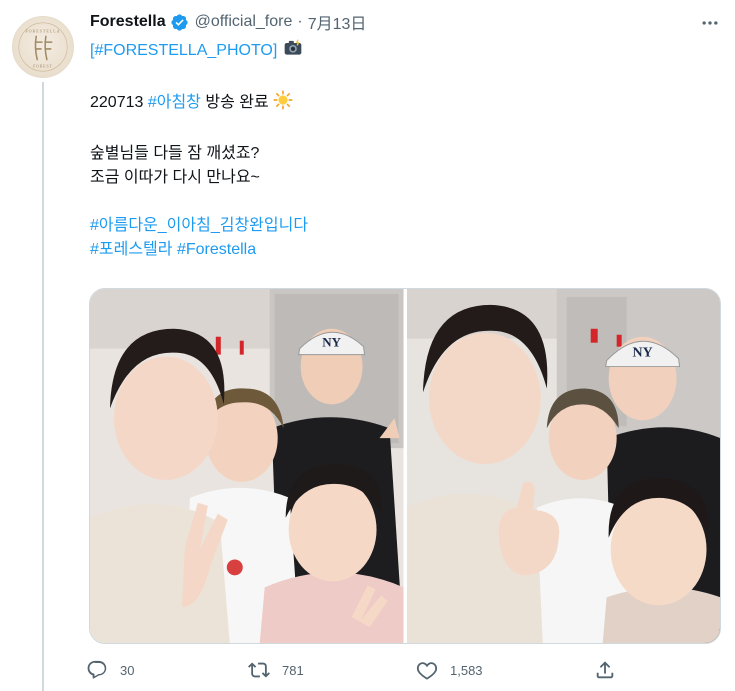 This screenshot has width=735, height=691. Describe the element at coordinates (405, 104) in the screenshot. I see `tweet-line-broadcast: 220713 #아침창 방송 완료` at that location.